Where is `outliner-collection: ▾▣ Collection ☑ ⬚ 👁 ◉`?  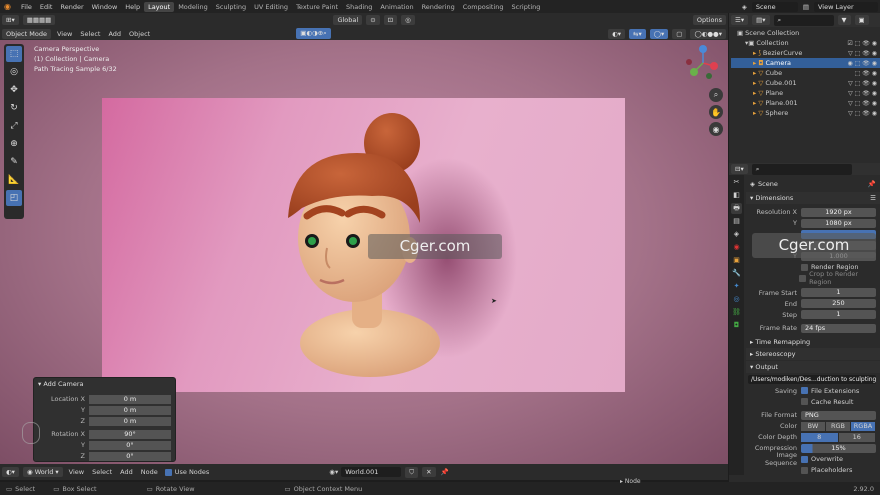 outliner-collection: ▾▣ Collection ☑ ⬚ 👁 ◉ is located at coordinates (805, 43).